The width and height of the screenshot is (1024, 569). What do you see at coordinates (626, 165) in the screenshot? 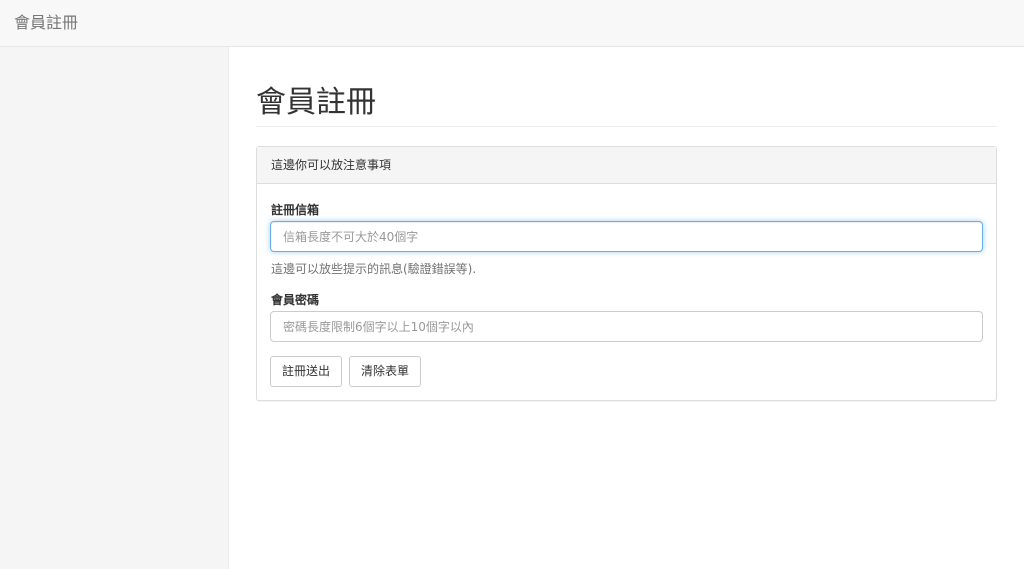
I see `panel-heading: 這邊你可以放注意事項` at bounding box center [626, 165].